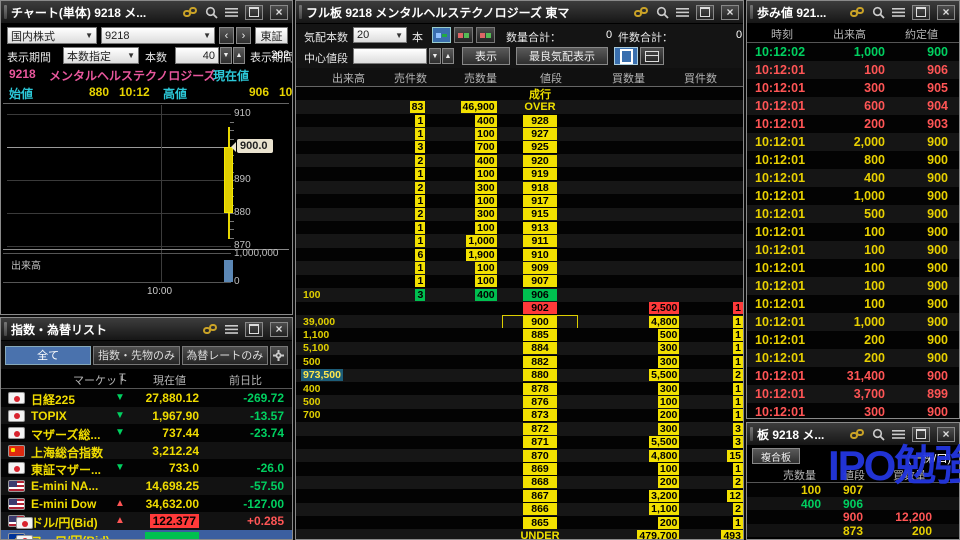 The height and width of the screenshot is (540, 960). I want to click on sell-qty-cell: 1,900, so click(481, 254).